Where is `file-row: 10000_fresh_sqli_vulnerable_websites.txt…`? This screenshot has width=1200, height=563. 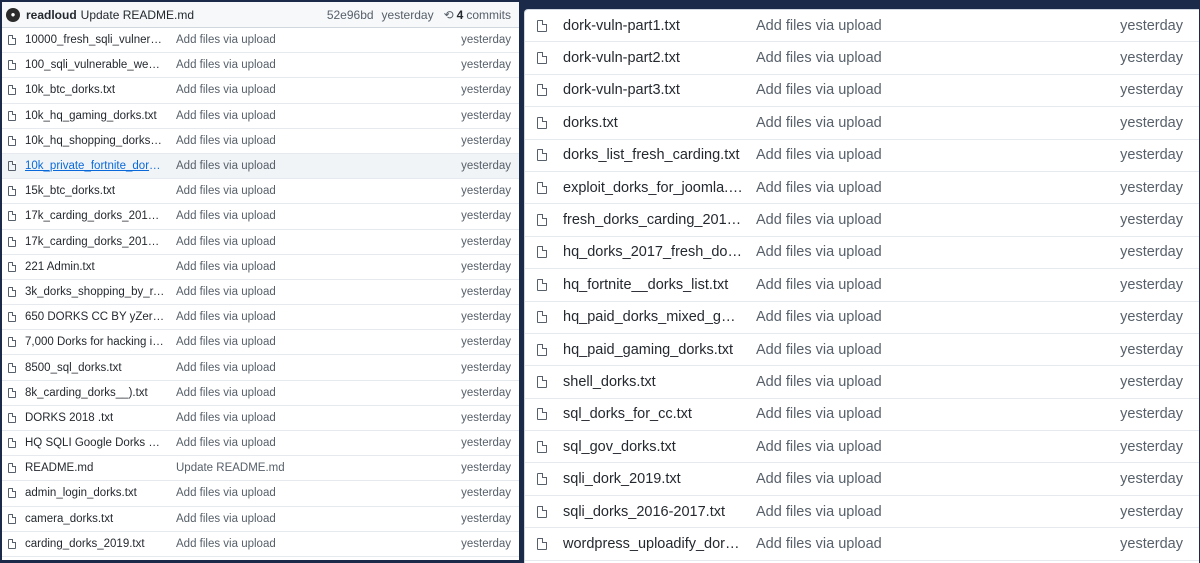 file-row: 10000_fresh_sqli_vulnerable_websites.txt… is located at coordinates (260, 41).